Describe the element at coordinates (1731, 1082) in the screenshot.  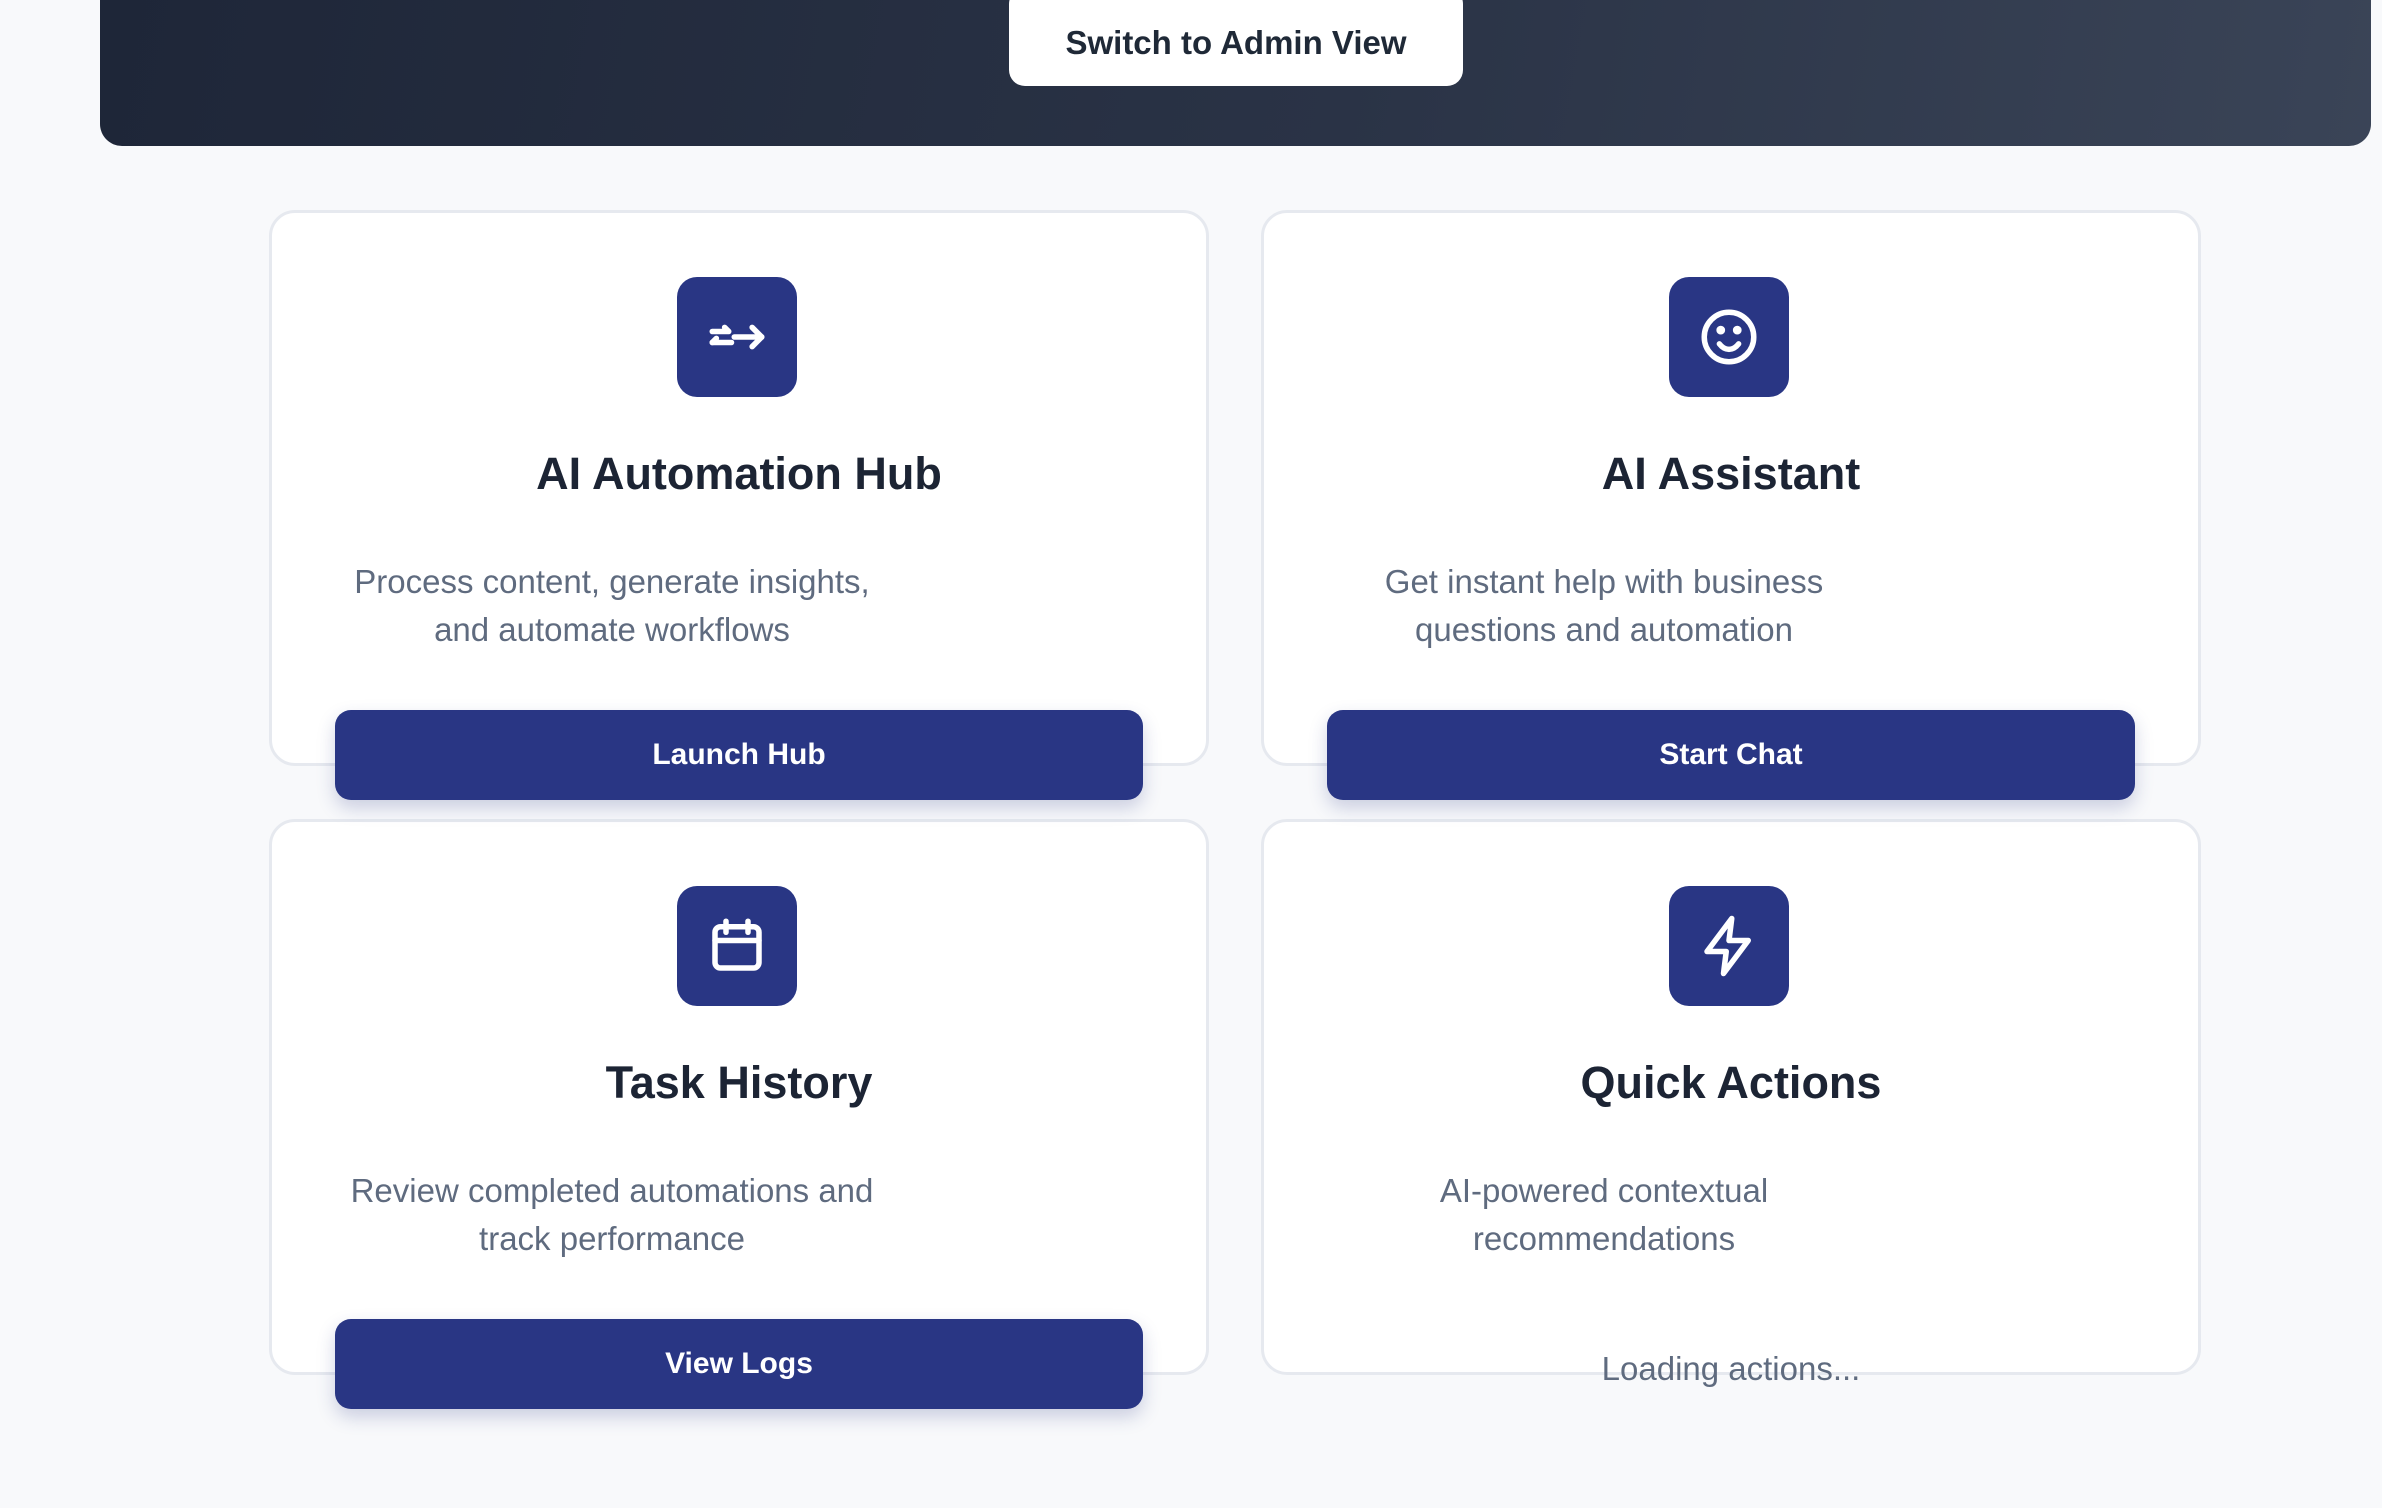
I see `card-title: Quick Actions` at that location.